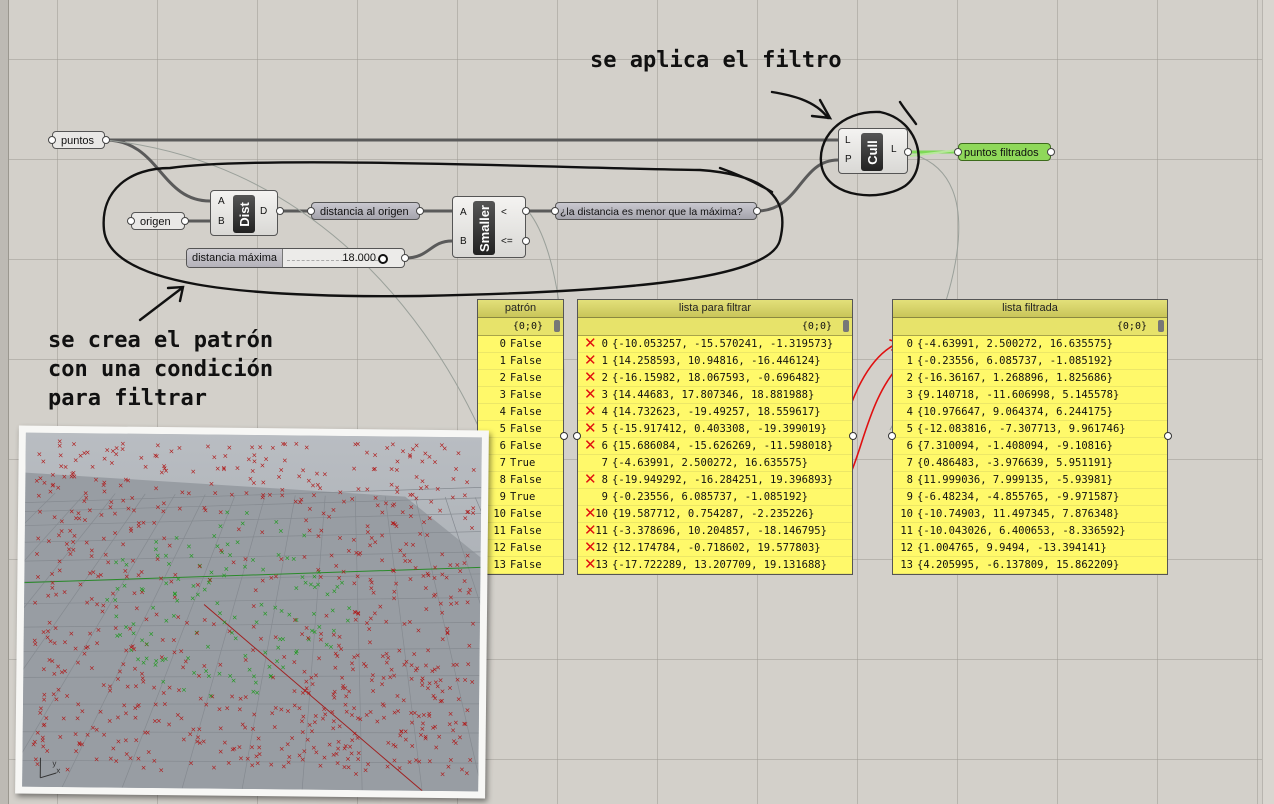 This screenshot has height=804, width=1274. Describe the element at coordinates (1161, 326) in the screenshot. I see `panel-filtrada-scrollbar` at that location.